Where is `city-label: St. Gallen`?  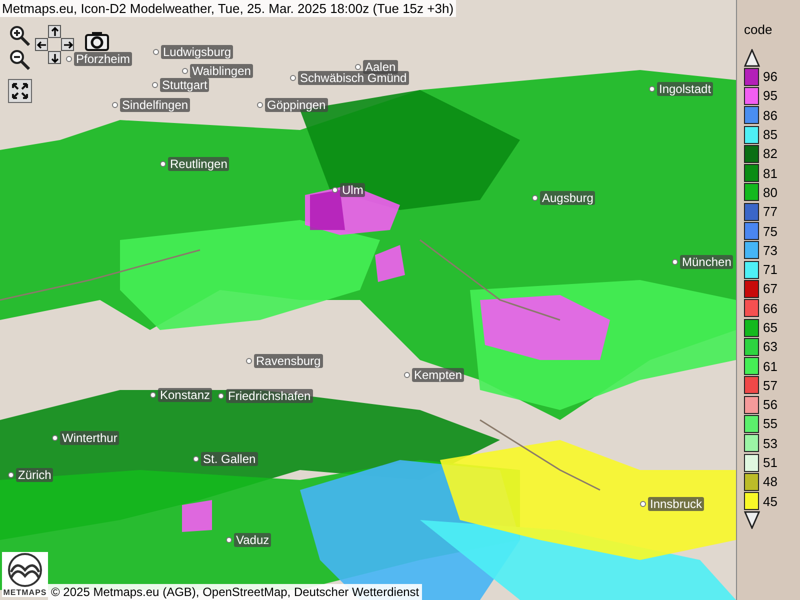
city-label: St. Gallen is located at coordinates (229, 459).